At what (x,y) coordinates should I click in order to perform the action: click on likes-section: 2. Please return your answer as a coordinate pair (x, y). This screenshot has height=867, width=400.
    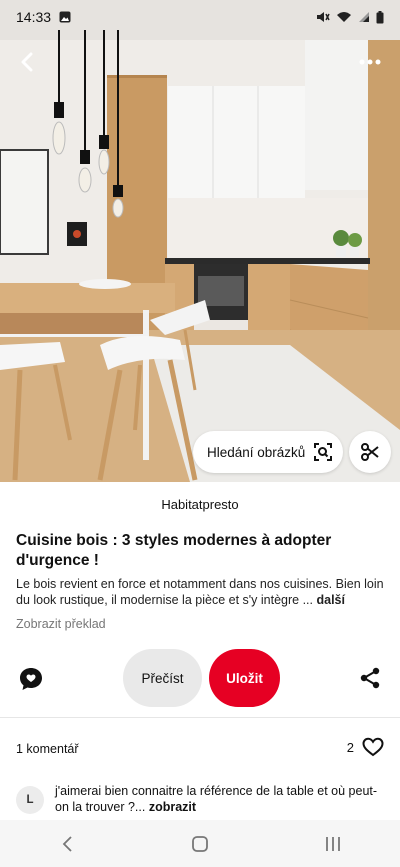
    Looking at the image, I should click on (365, 747).